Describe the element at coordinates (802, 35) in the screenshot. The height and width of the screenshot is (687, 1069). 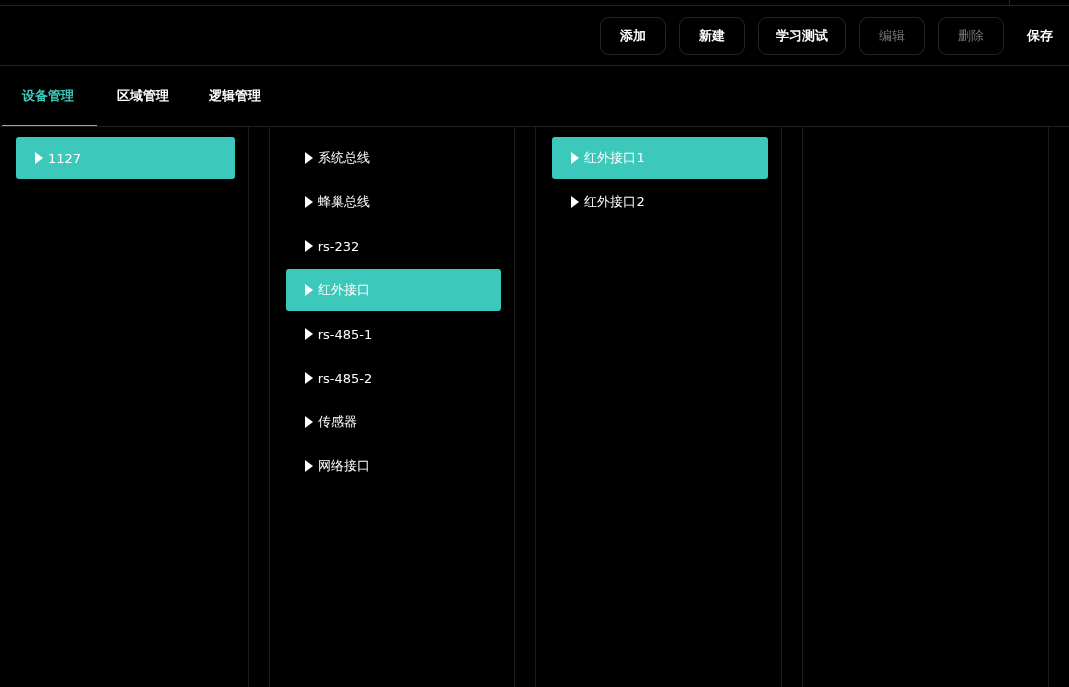
I see `toolbar-button: 学习测试` at that location.